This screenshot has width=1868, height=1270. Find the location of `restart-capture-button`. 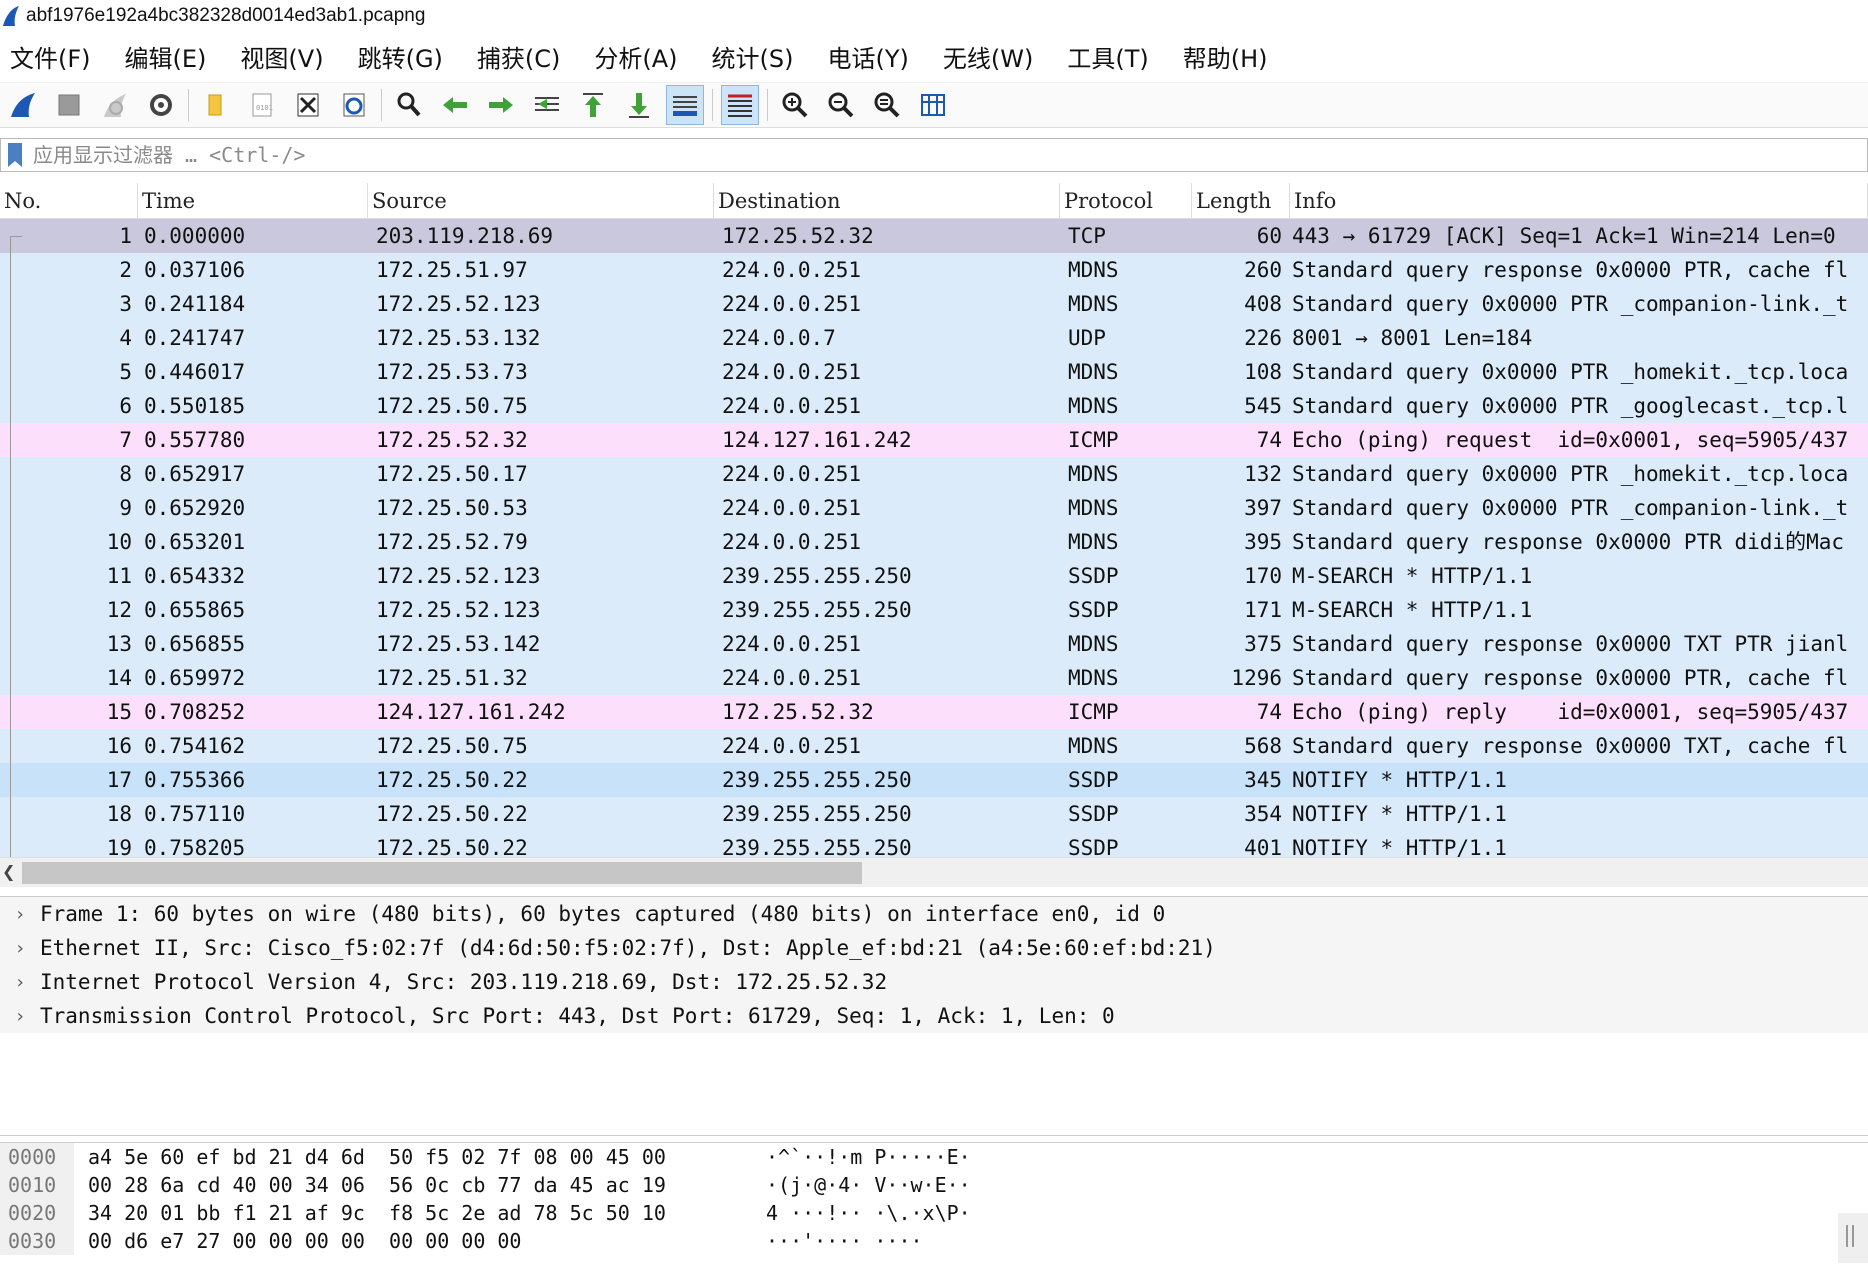

restart-capture-button is located at coordinates (115, 105).